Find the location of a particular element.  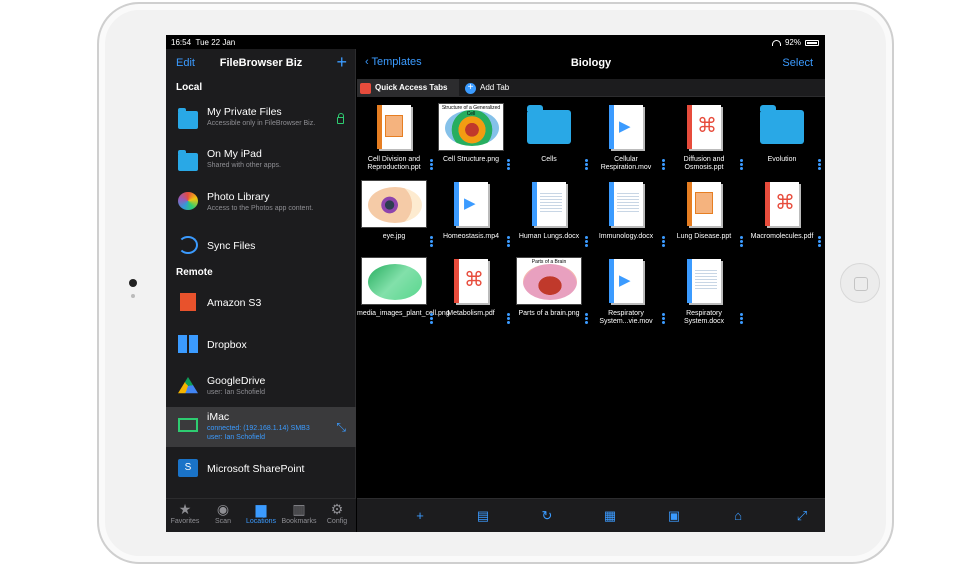

quick-access-tabs-button: Quick Access Tabs is located at coordinates (408, 88).